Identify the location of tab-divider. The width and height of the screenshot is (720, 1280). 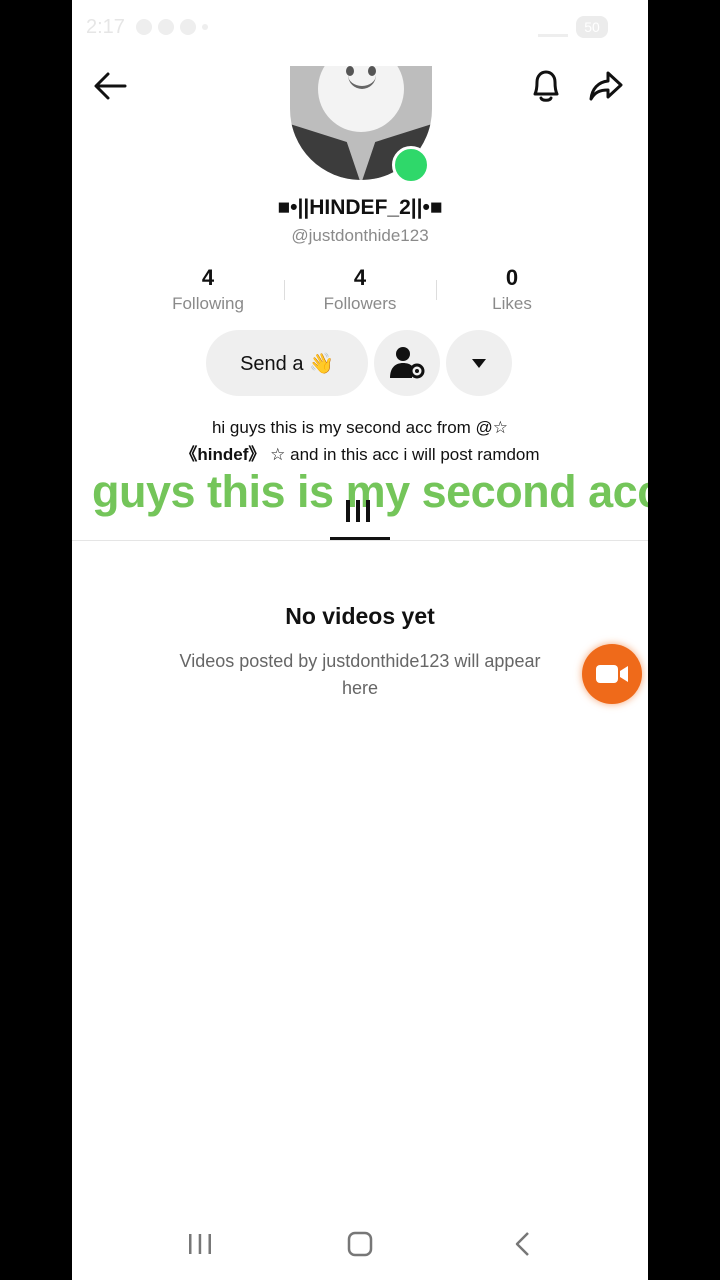
(360, 540).